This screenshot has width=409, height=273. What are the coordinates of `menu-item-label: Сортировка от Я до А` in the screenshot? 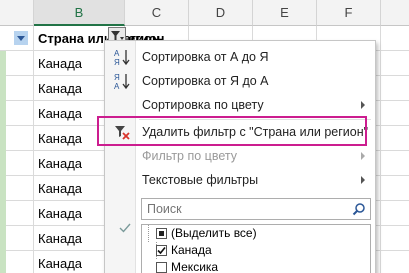 It's located at (205, 81).